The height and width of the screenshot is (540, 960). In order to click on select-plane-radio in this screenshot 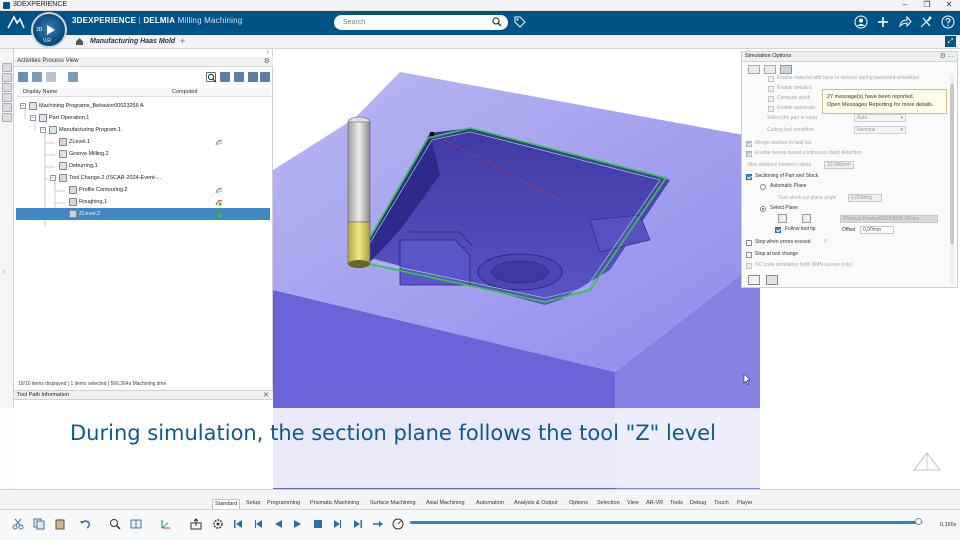, I will do `click(763, 209)`.